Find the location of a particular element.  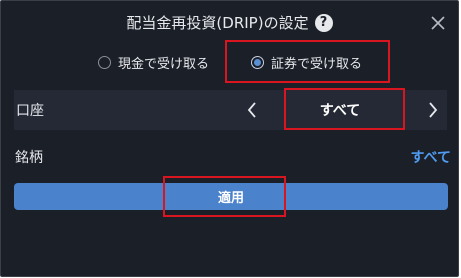

radio-unchecked-icon is located at coordinates (104, 62).